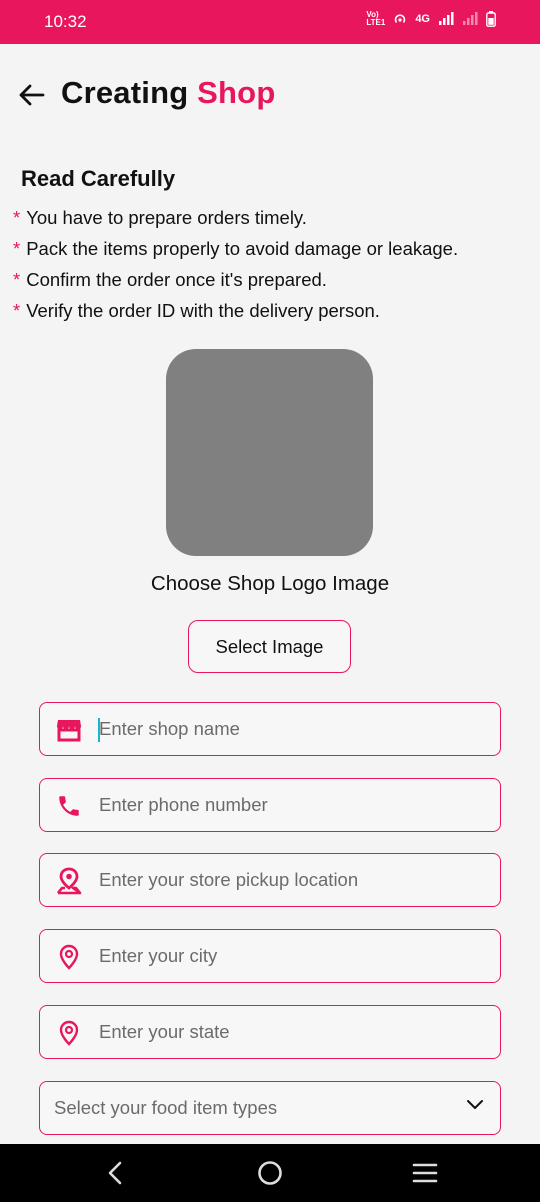 The height and width of the screenshot is (1202, 540). I want to click on state-input: Enter your state, so click(270, 1032).